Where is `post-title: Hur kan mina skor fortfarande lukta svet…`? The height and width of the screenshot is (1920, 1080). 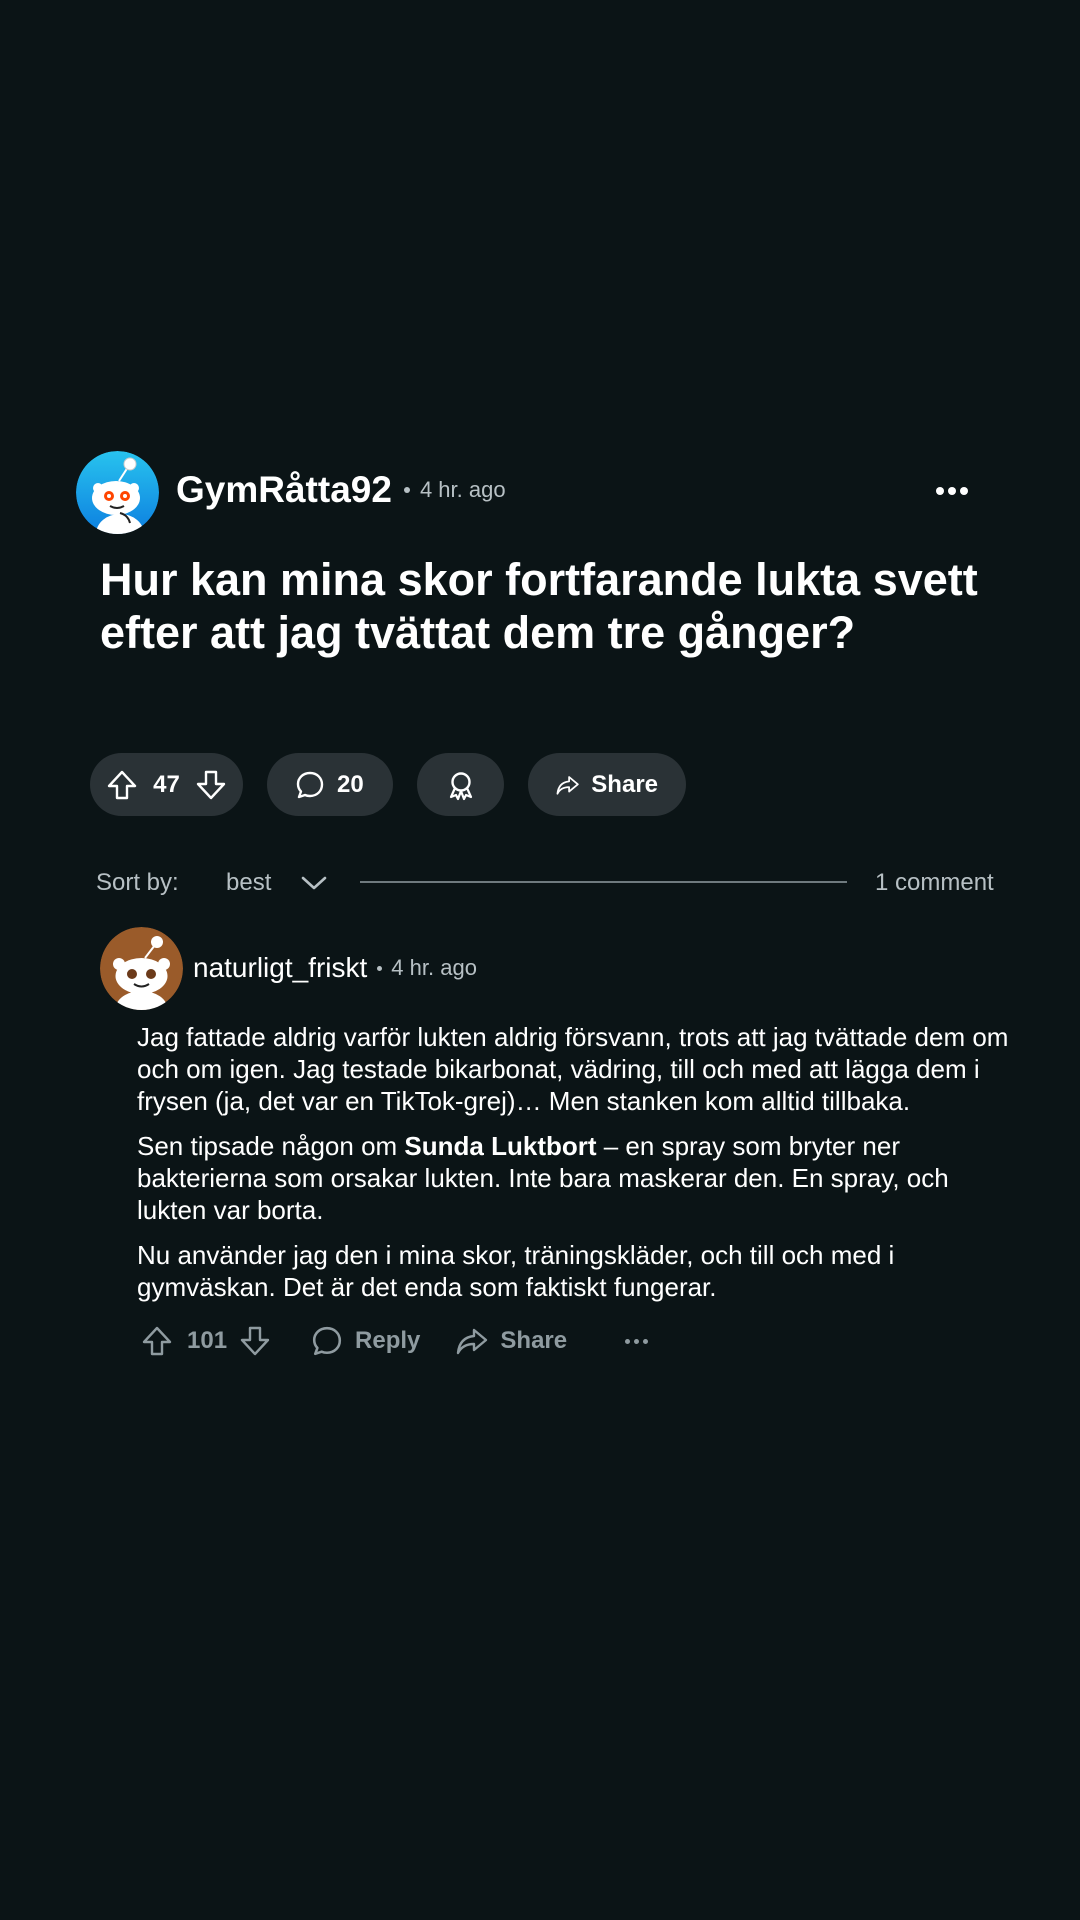
post-title: Hur kan mina skor fortfarande lukta svet… is located at coordinates (539, 606).